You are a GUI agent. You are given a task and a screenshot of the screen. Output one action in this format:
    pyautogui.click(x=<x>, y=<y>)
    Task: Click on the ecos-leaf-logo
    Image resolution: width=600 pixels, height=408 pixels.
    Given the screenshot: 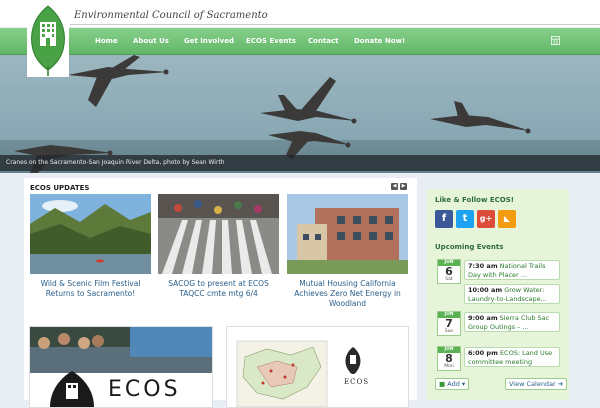 What is the action you would take?
    pyautogui.click(x=48, y=40)
    